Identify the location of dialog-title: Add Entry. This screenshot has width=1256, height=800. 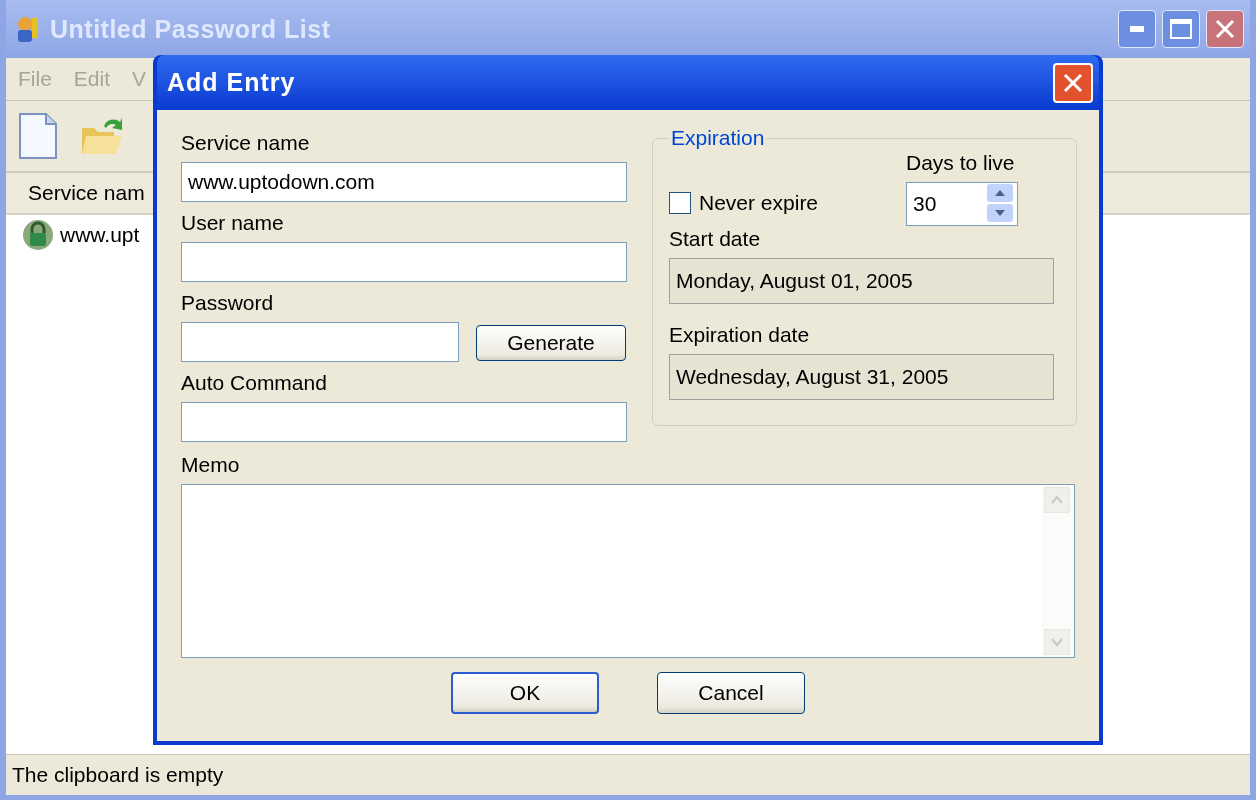
(232, 82).